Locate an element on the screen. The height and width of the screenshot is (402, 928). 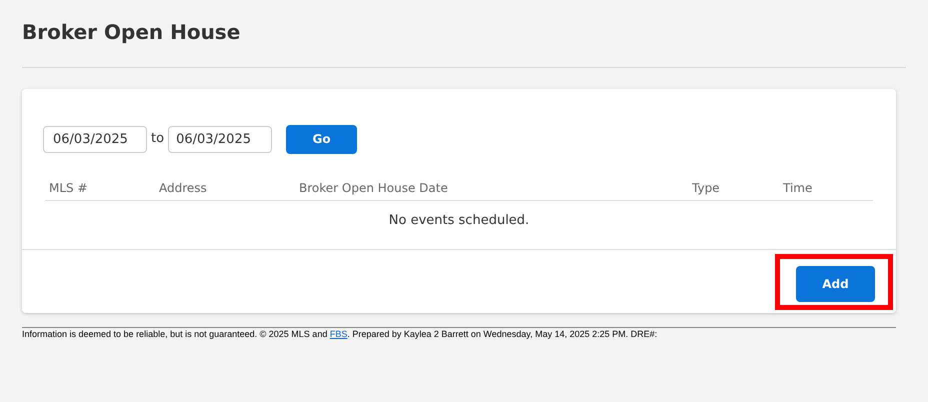
from-date-field: 06/03/2025 is located at coordinates (95, 139).